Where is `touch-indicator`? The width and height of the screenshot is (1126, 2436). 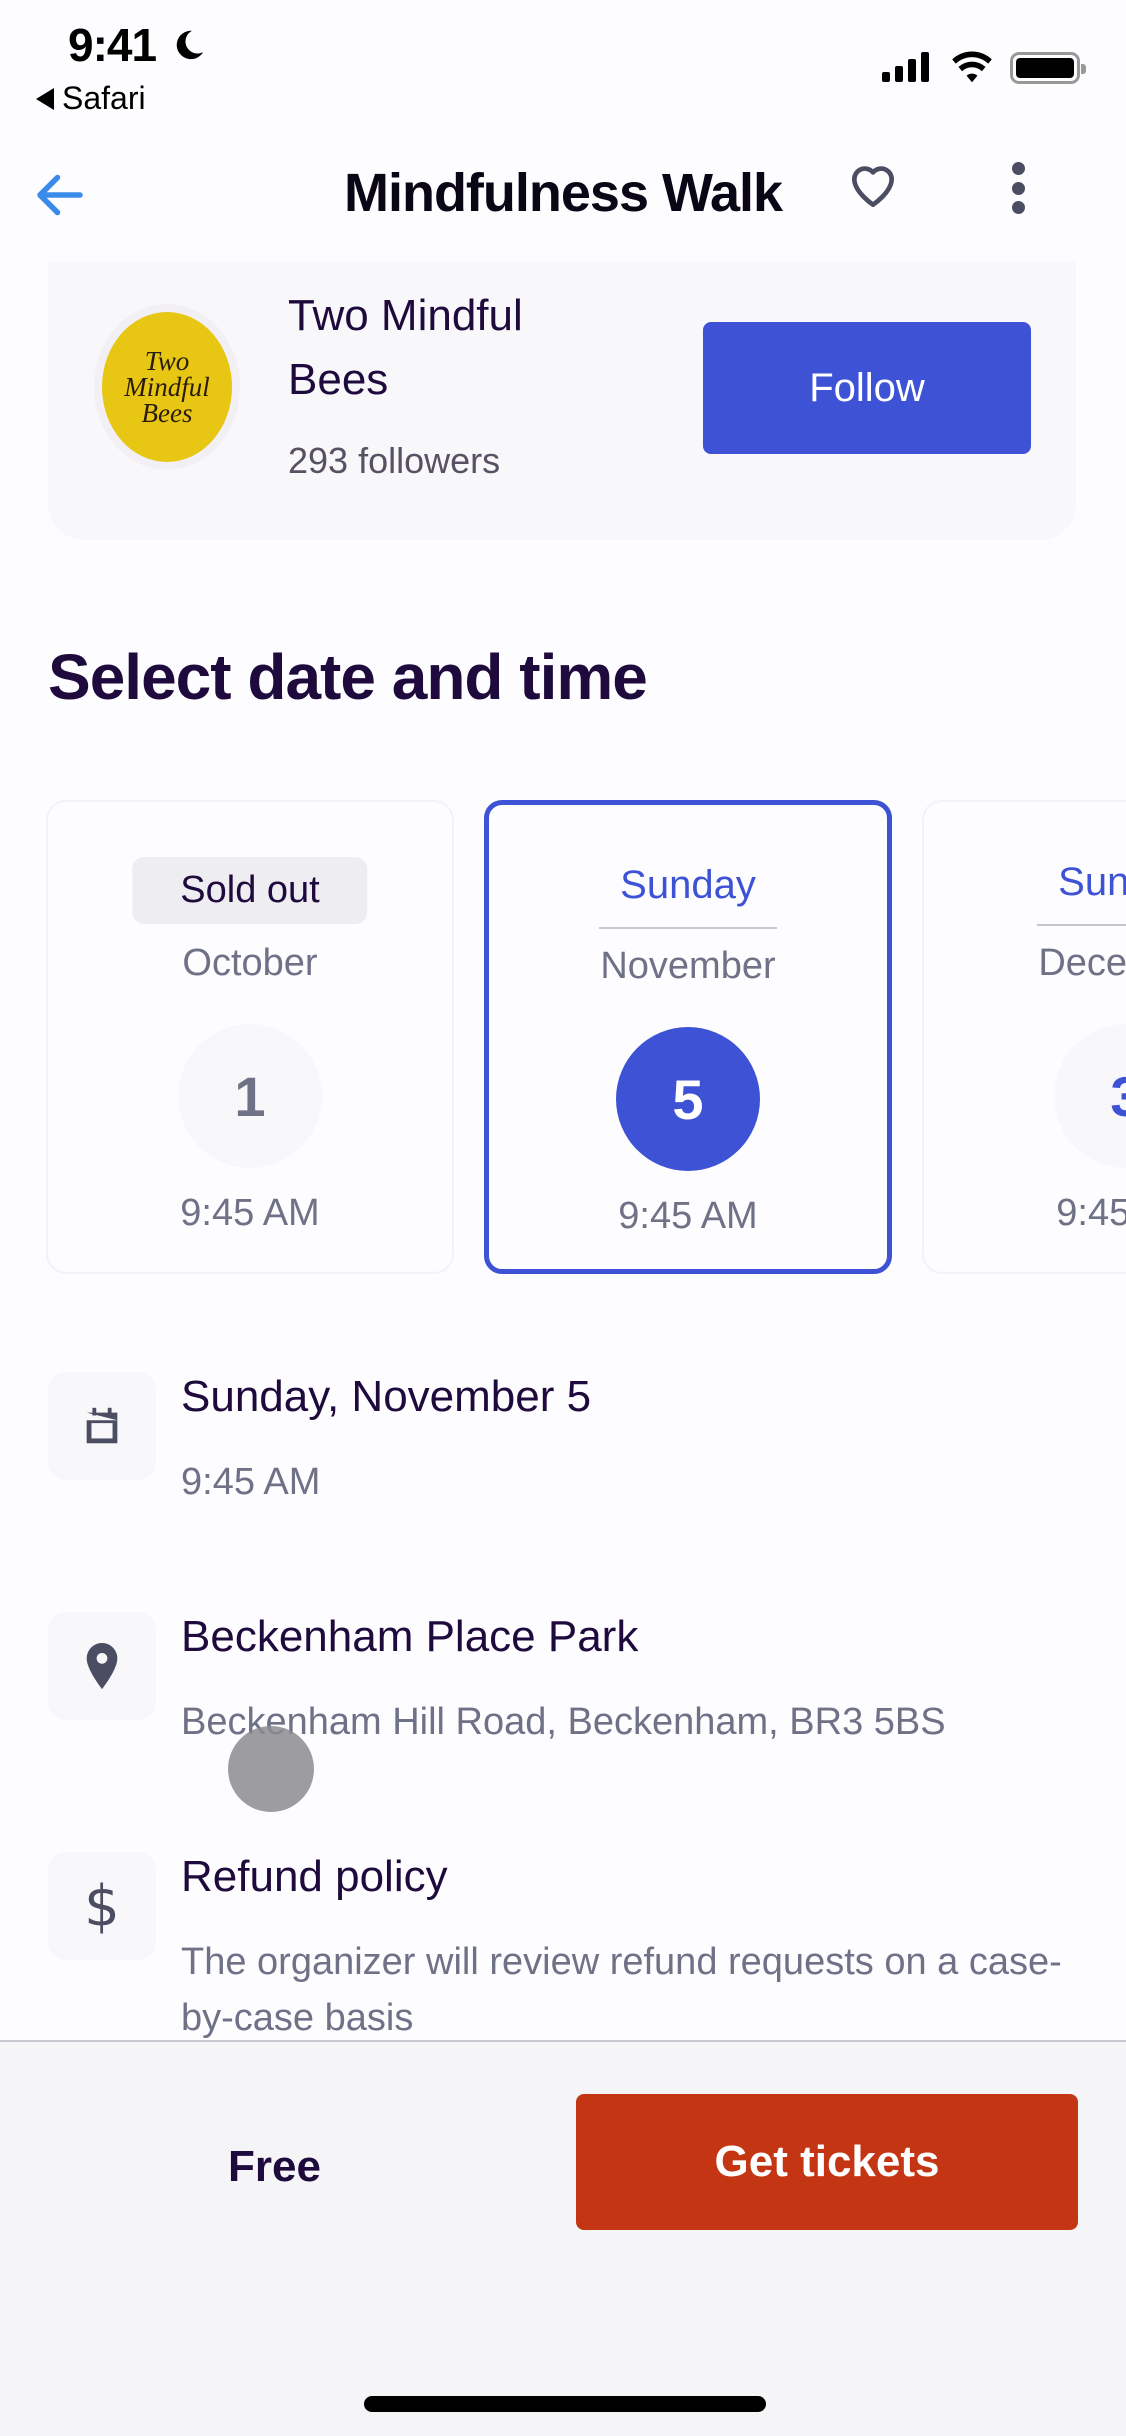 touch-indicator is located at coordinates (271, 1769).